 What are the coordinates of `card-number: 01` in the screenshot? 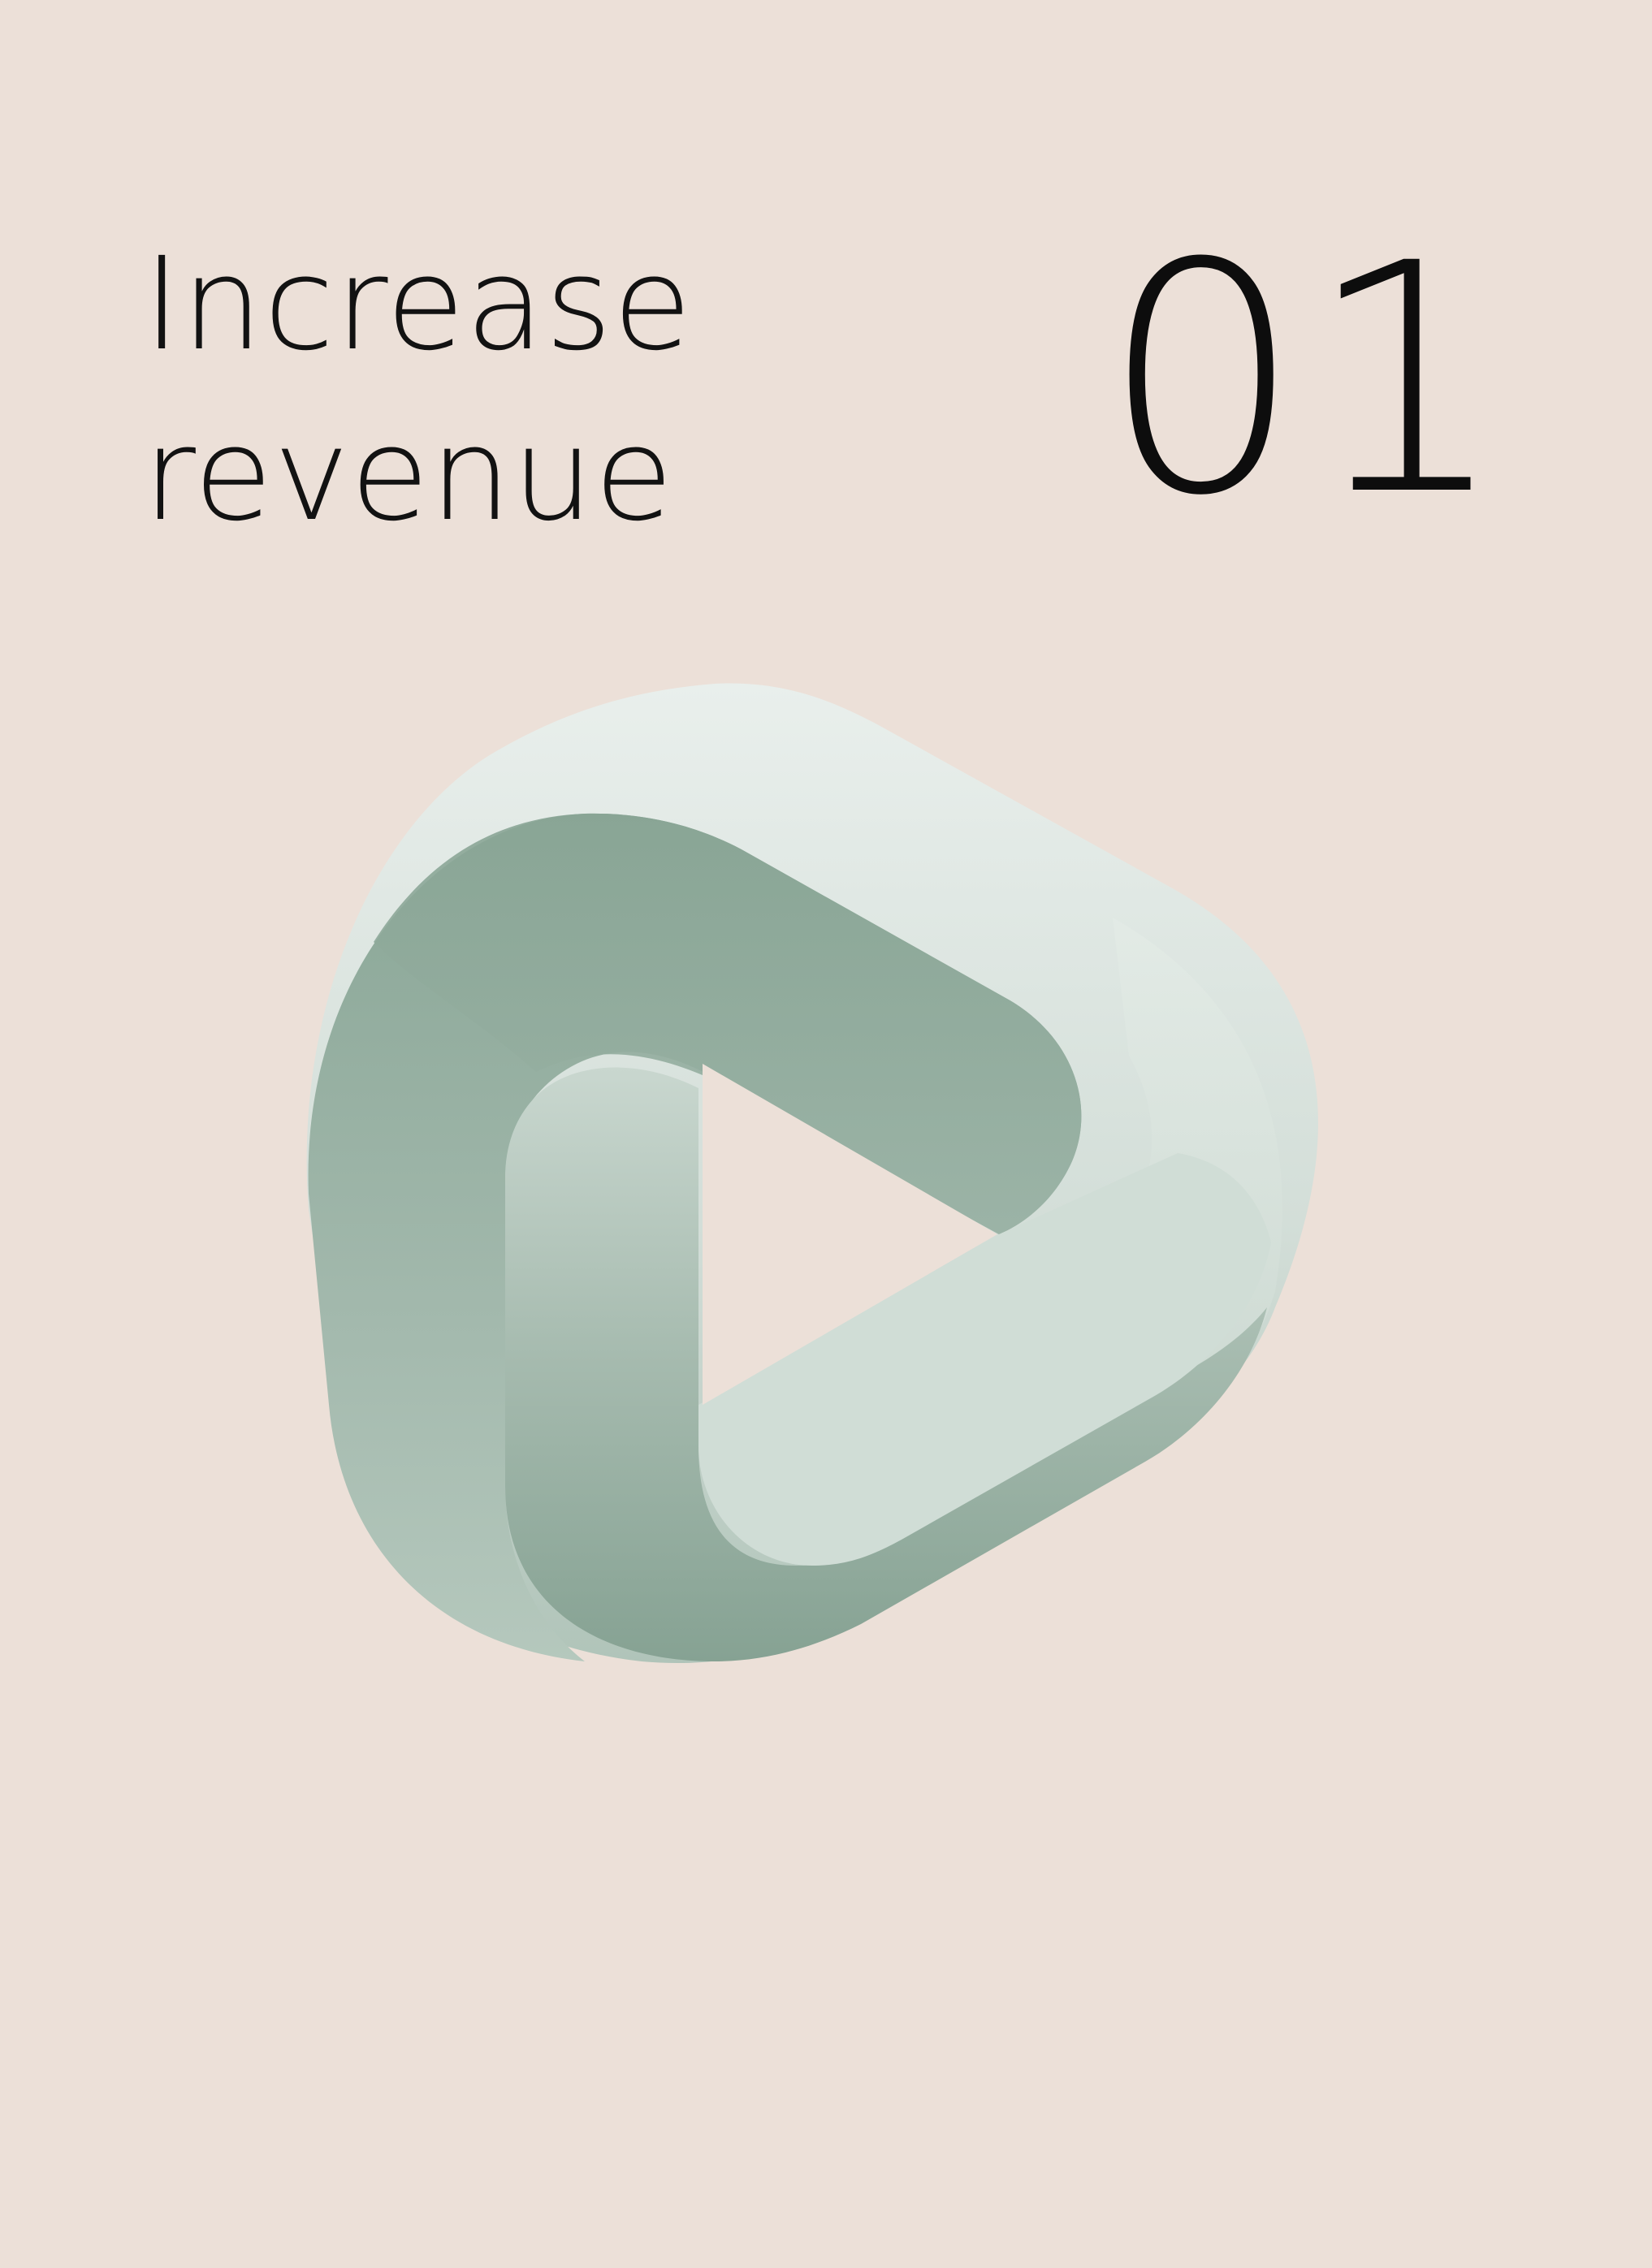 It's located at (1306, 380).